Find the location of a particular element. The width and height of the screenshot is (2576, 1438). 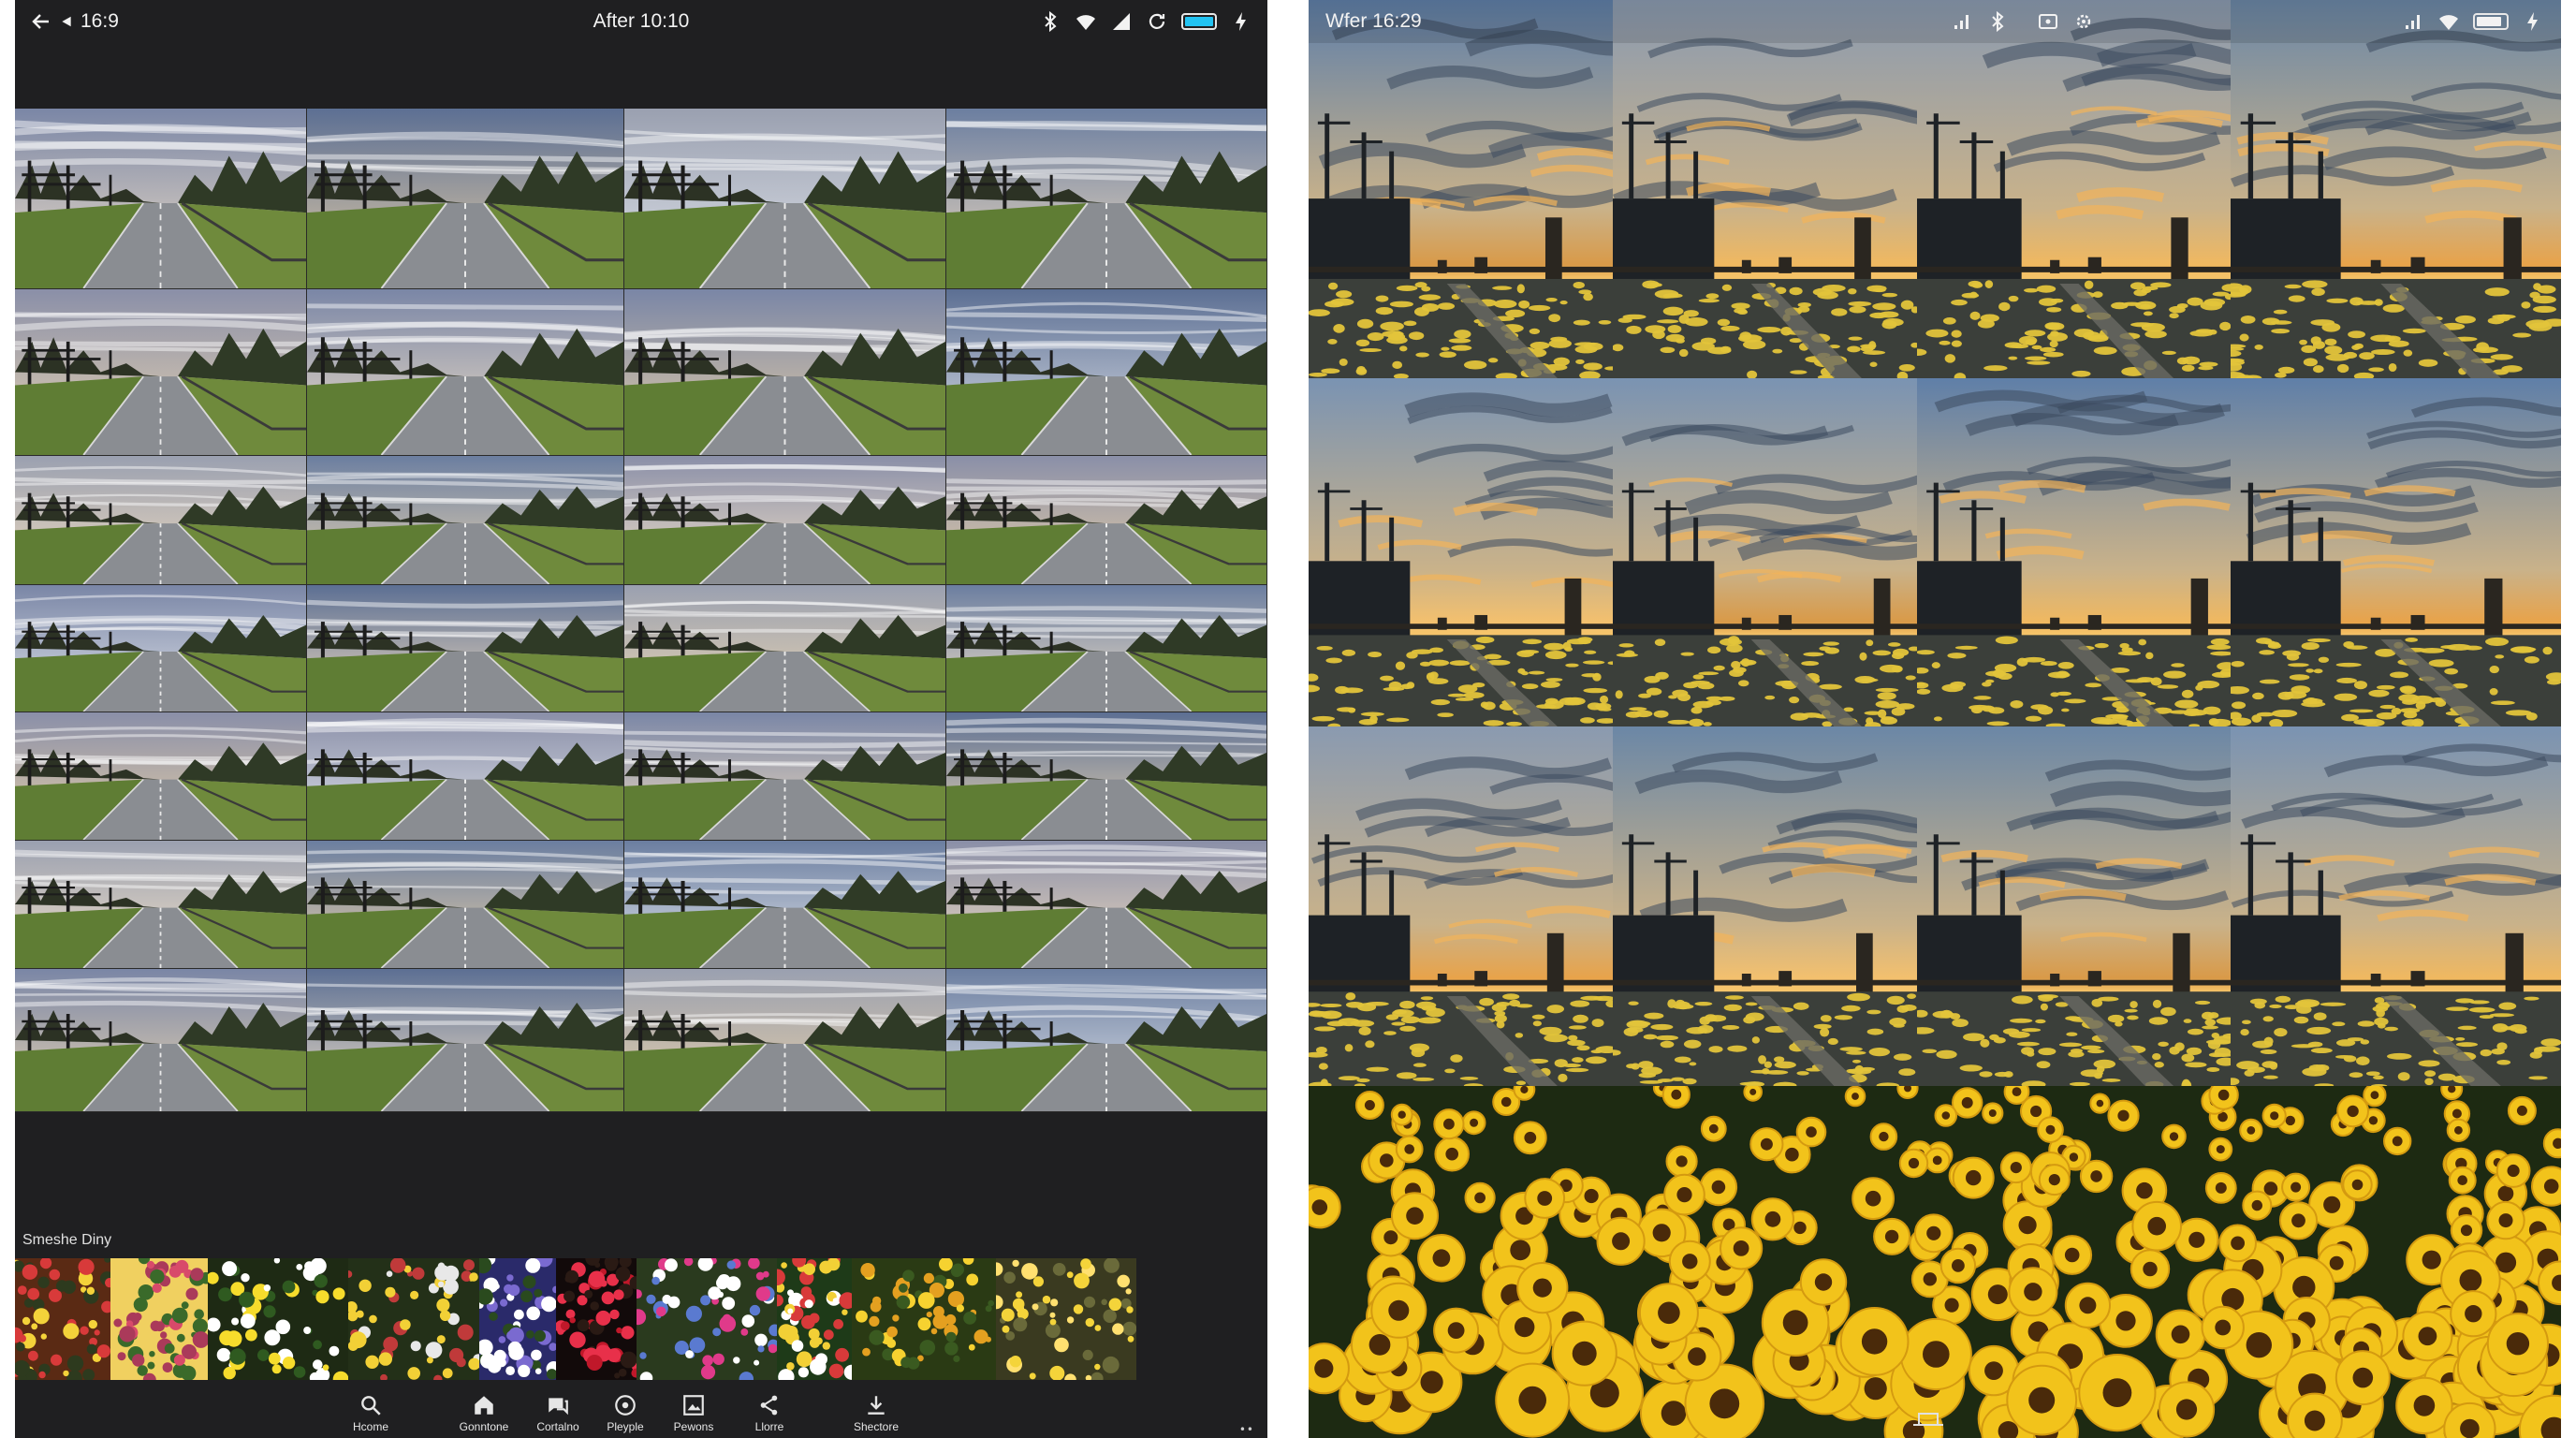

chat-icon is located at coordinates (558, 1405).